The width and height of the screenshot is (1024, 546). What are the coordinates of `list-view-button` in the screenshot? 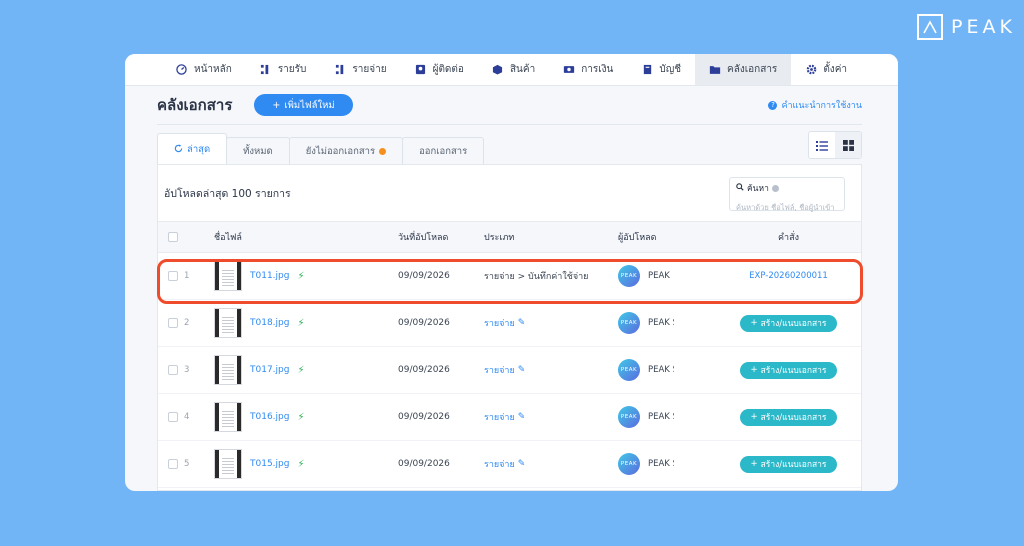 It's located at (822, 145).